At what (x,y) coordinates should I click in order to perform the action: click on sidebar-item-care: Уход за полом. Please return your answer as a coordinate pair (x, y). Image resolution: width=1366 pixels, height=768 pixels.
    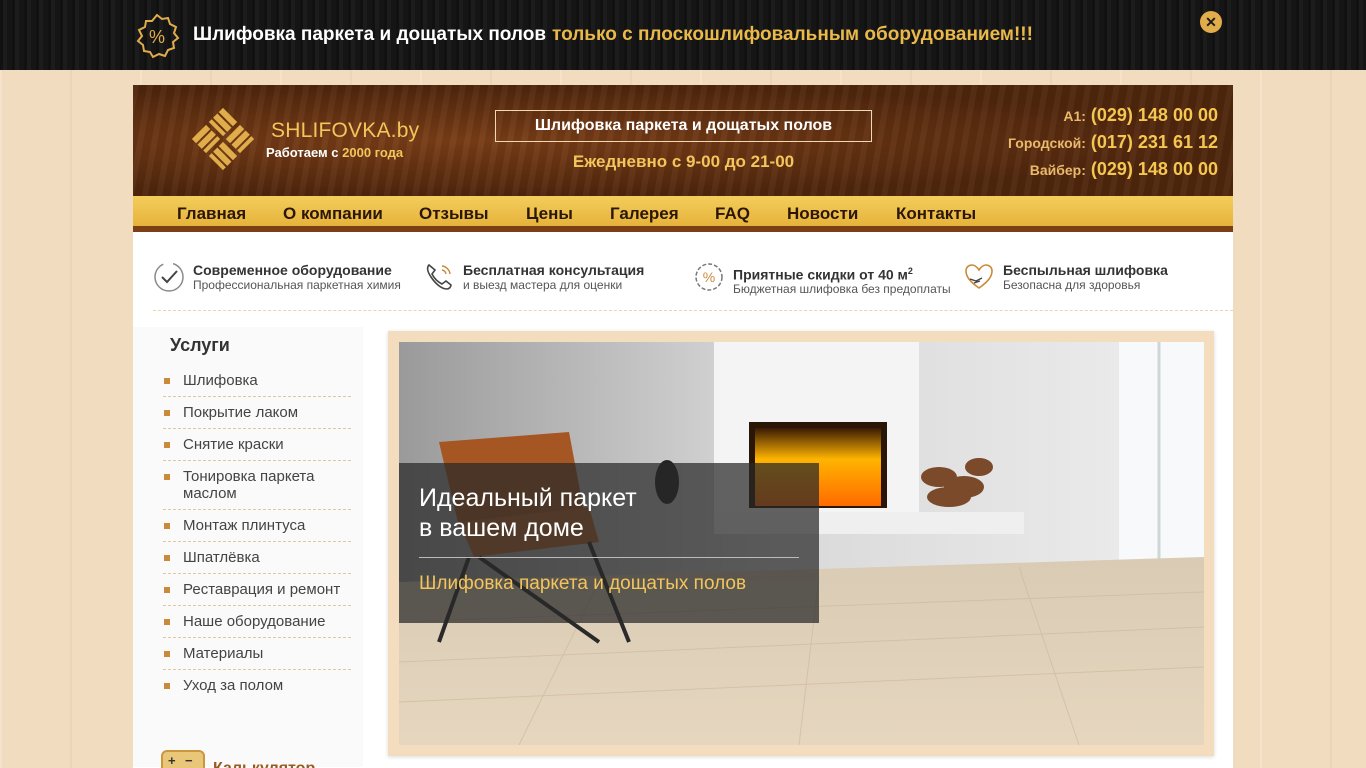
    Looking at the image, I should click on (257, 685).